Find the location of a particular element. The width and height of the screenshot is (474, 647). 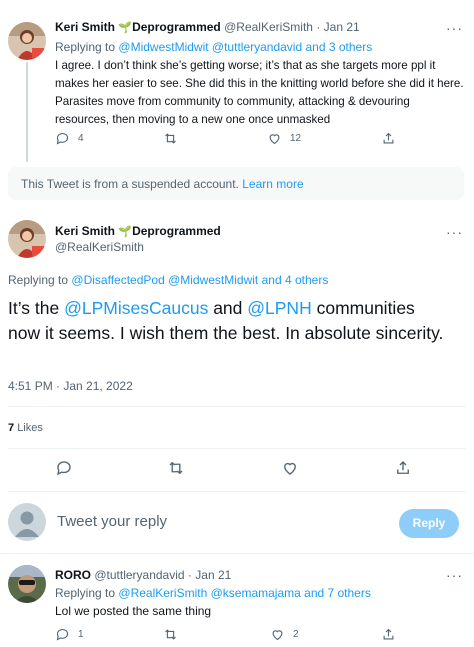

mention-lpmisescaucus: @LPMisesCaucus is located at coordinates (136, 308).